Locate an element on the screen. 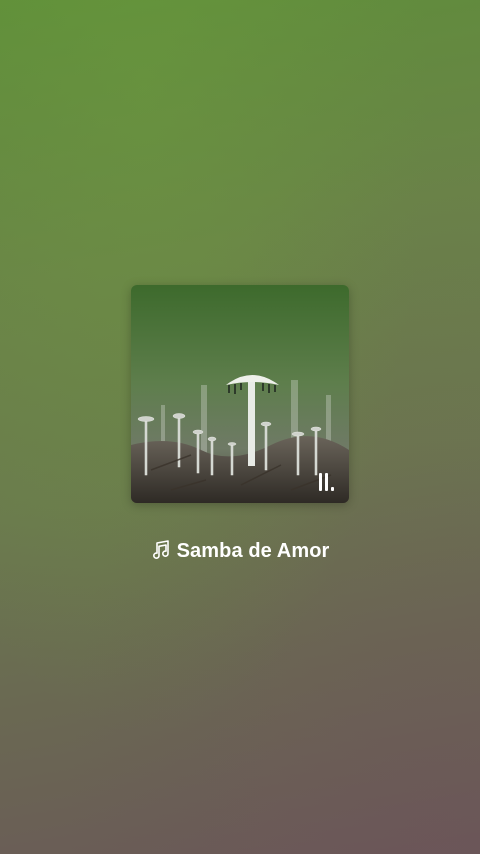 The height and width of the screenshot is (854, 480). album-art is located at coordinates (240, 394).